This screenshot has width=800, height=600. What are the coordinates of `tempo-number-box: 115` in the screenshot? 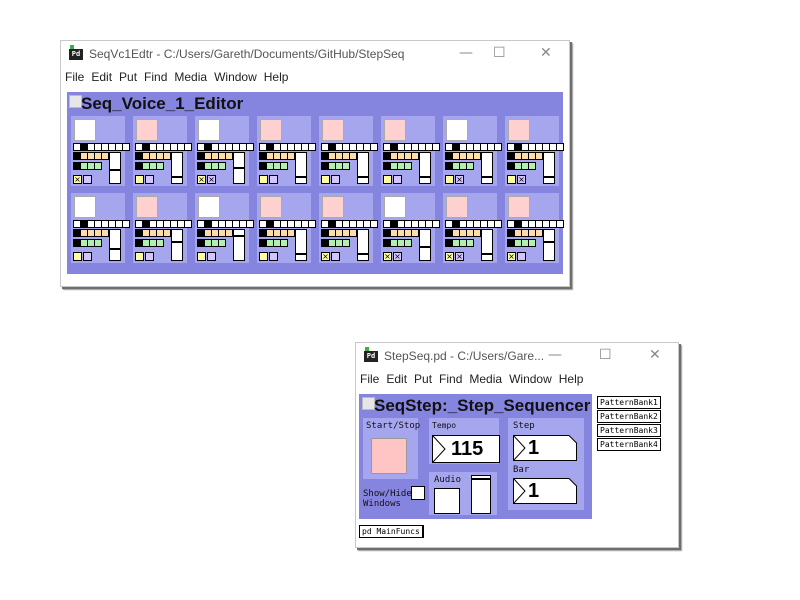 It's located at (466, 449).